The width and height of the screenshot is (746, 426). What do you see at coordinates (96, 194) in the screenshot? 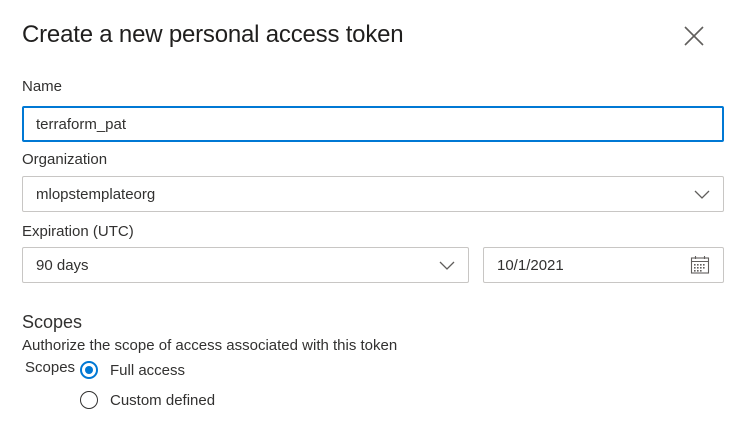
I see `organization-dropdown-value: mlopstemplateorg` at bounding box center [96, 194].